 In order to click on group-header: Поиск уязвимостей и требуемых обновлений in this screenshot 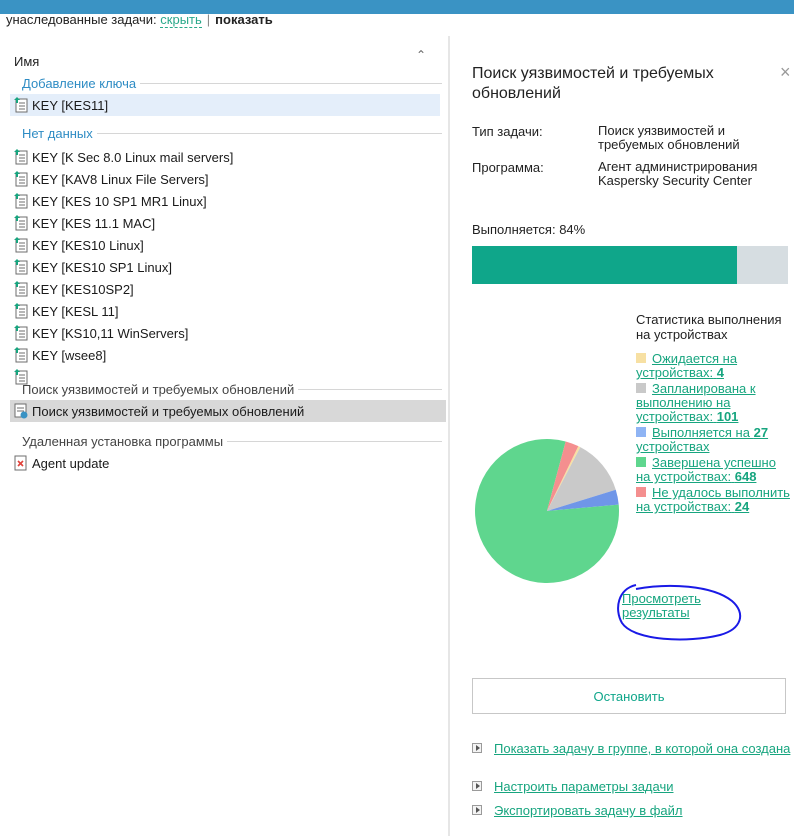, I will do `click(232, 389)`.